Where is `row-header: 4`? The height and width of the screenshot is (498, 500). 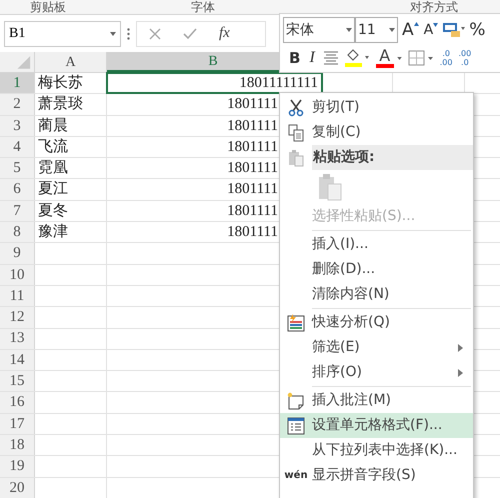
row-header: 4 is located at coordinates (17, 147).